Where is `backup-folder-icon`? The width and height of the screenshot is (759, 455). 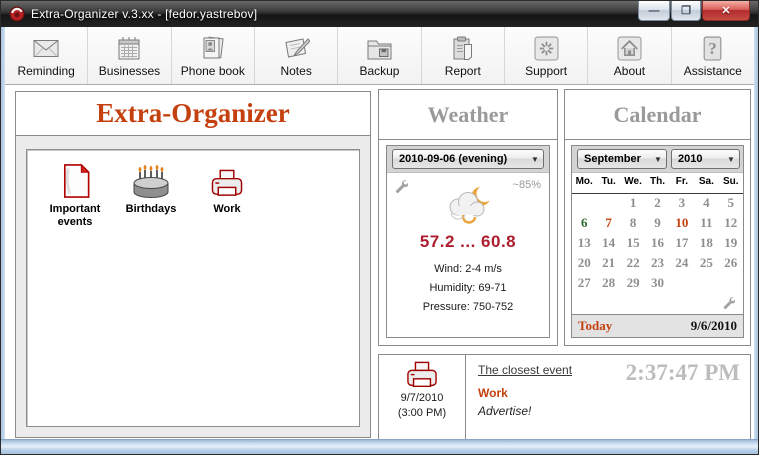 backup-folder-icon is located at coordinates (379, 48).